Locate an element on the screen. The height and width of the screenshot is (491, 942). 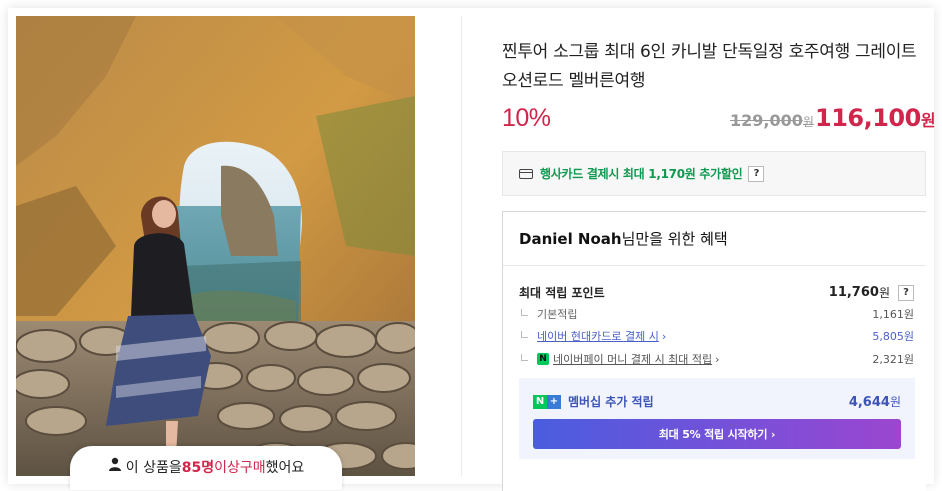
column-divider is located at coordinates (461, 246).